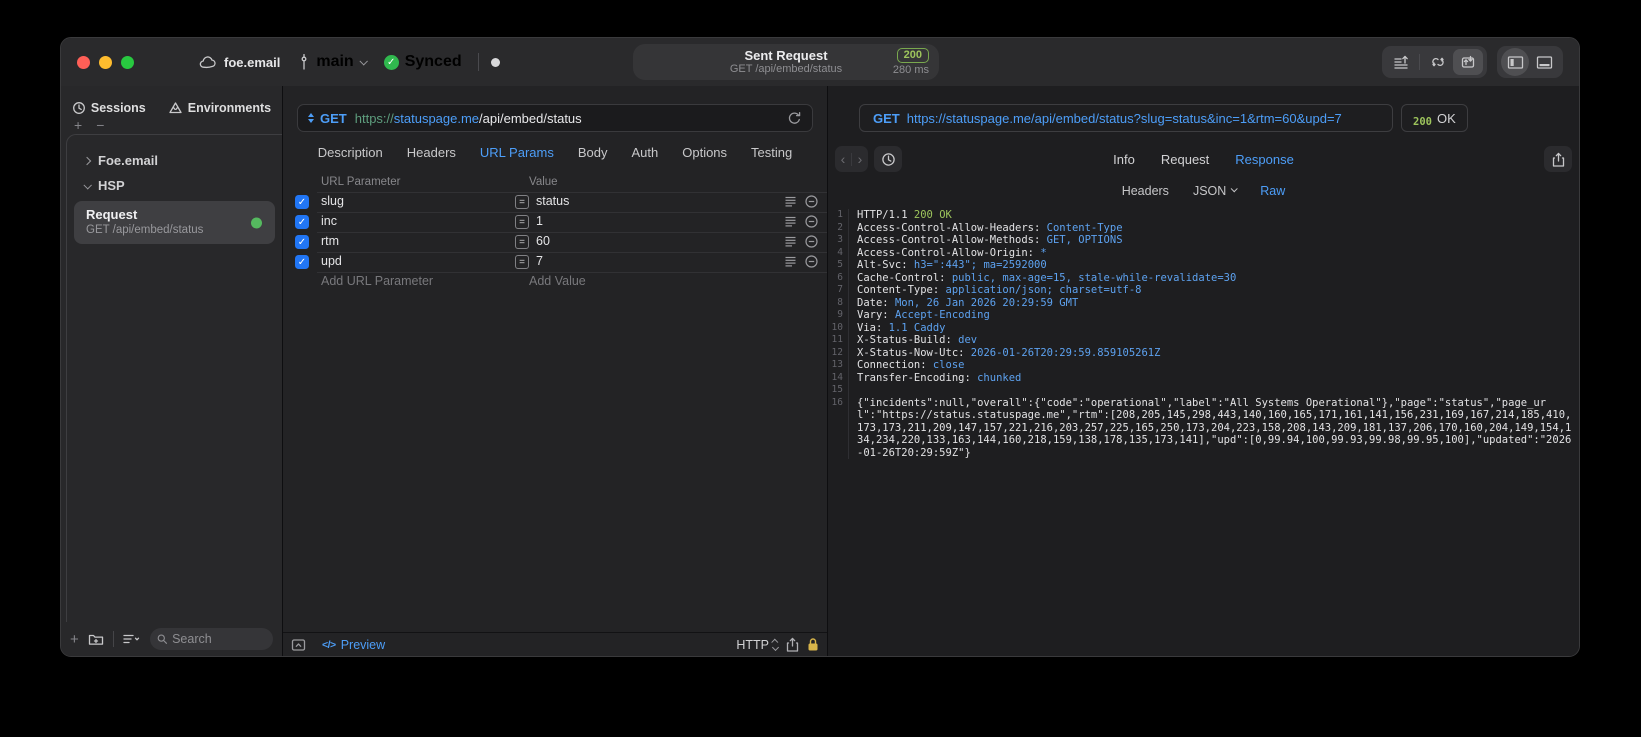 The image size is (1641, 737). I want to click on equals-icon: =, so click(522, 222).